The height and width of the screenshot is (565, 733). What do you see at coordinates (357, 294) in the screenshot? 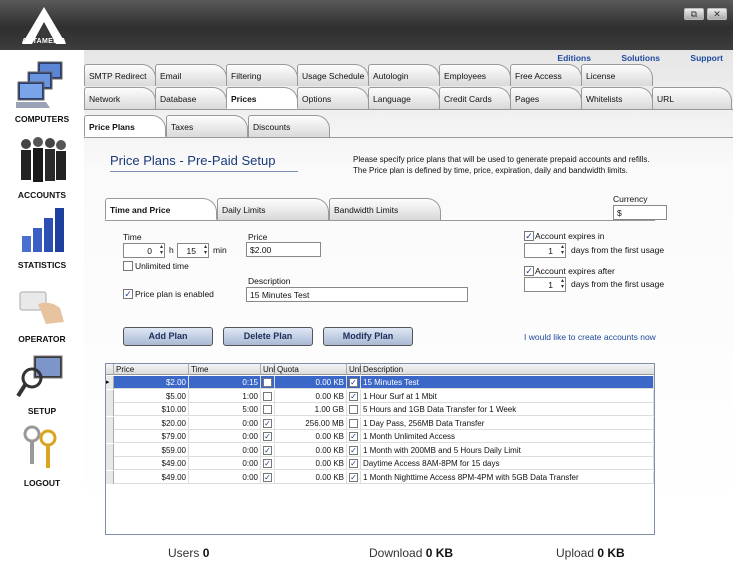
I see `description-input: 15 Minutes Test` at bounding box center [357, 294].